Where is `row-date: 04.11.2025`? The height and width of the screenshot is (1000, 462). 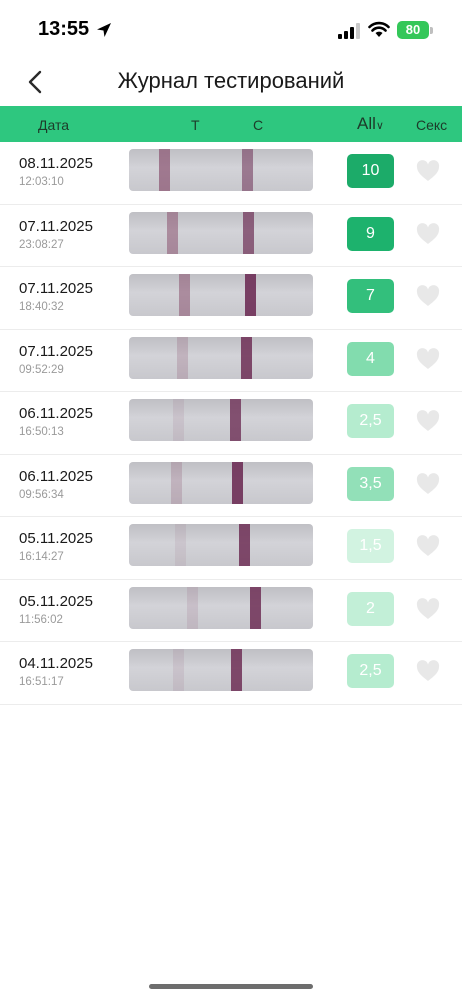 row-date: 04.11.2025 is located at coordinates (56, 663).